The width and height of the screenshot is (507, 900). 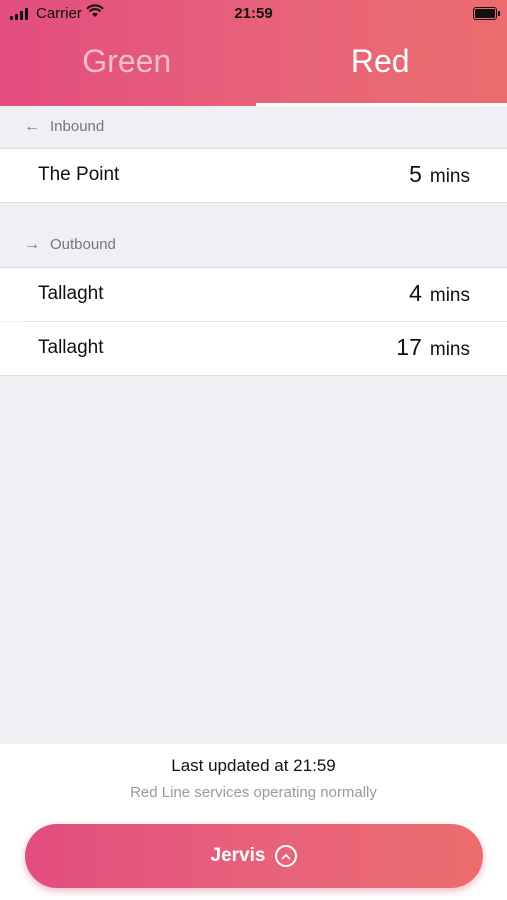 What do you see at coordinates (253, 765) in the screenshot?
I see `last-updated-text: Last updated at 21:59` at bounding box center [253, 765].